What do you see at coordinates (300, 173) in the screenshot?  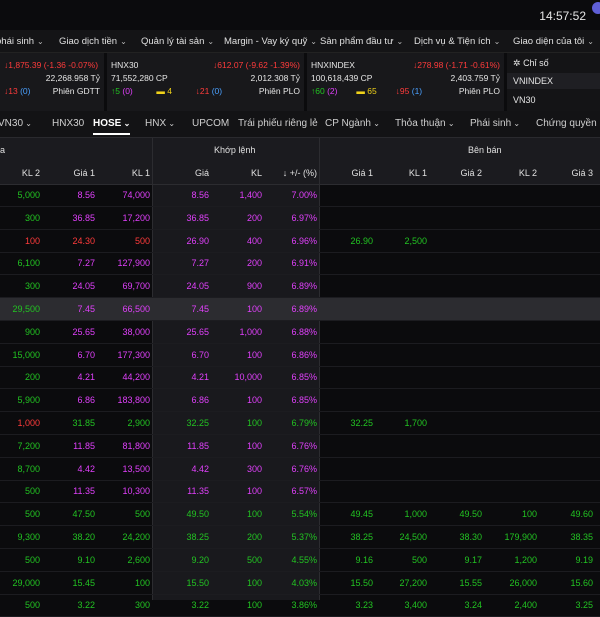 I see `column-header: ↓ +/- (%)` at bounding box center [300, 173].